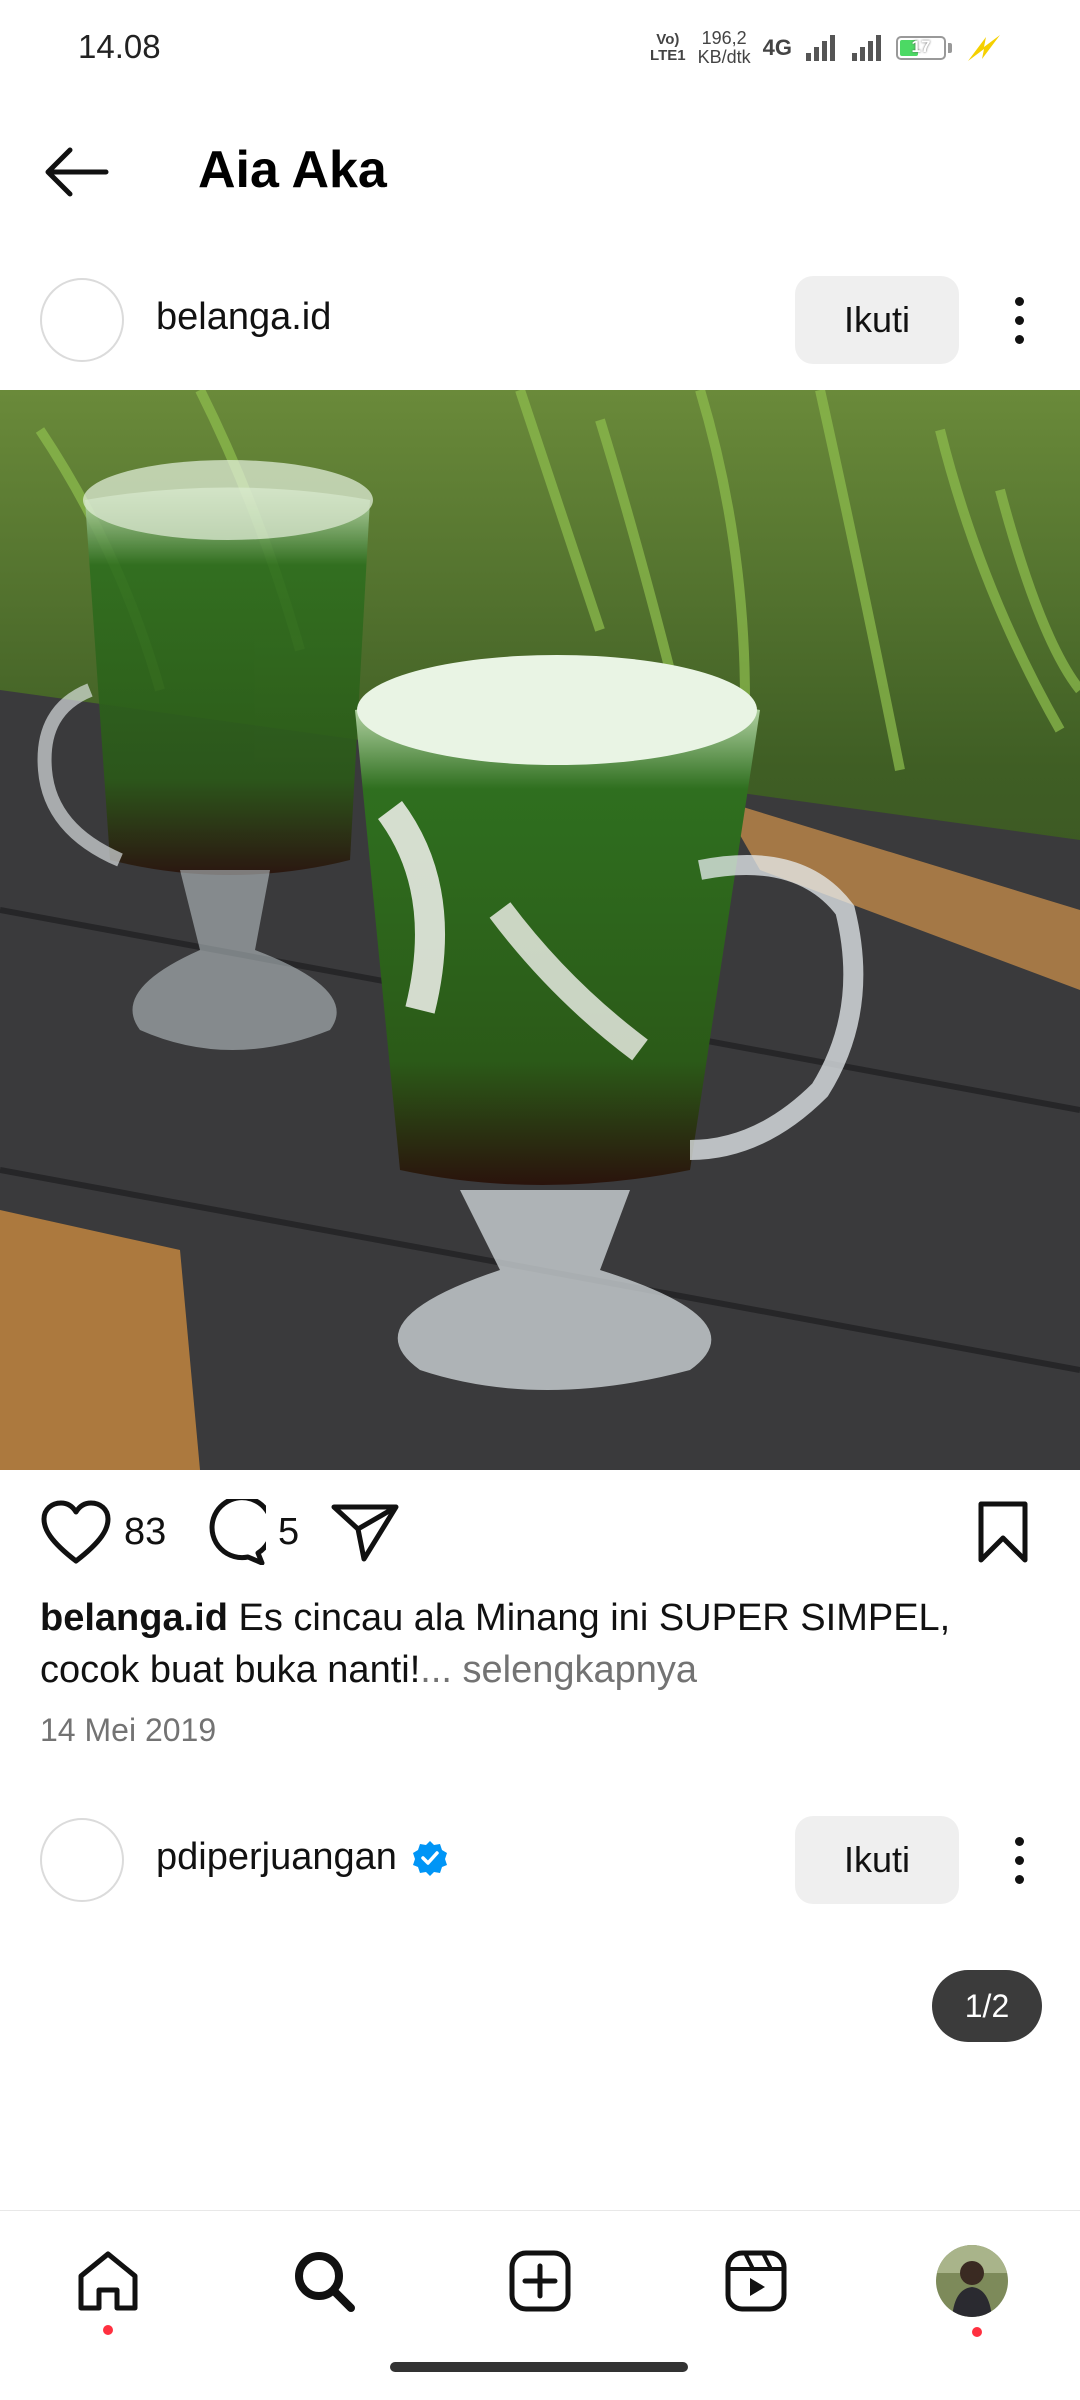  I want to click on volte-indicator: Vo) LTE1, so click(668, 47).